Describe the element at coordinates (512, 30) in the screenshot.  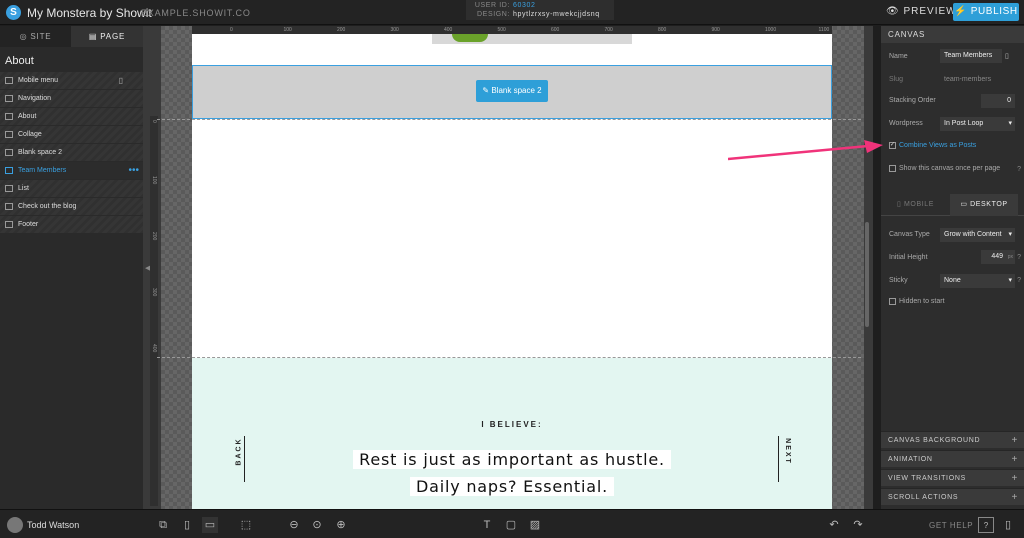
I see `top-ruler: 0 100 200 300 400 500 600 700 800 900 1000 1100` at that location.